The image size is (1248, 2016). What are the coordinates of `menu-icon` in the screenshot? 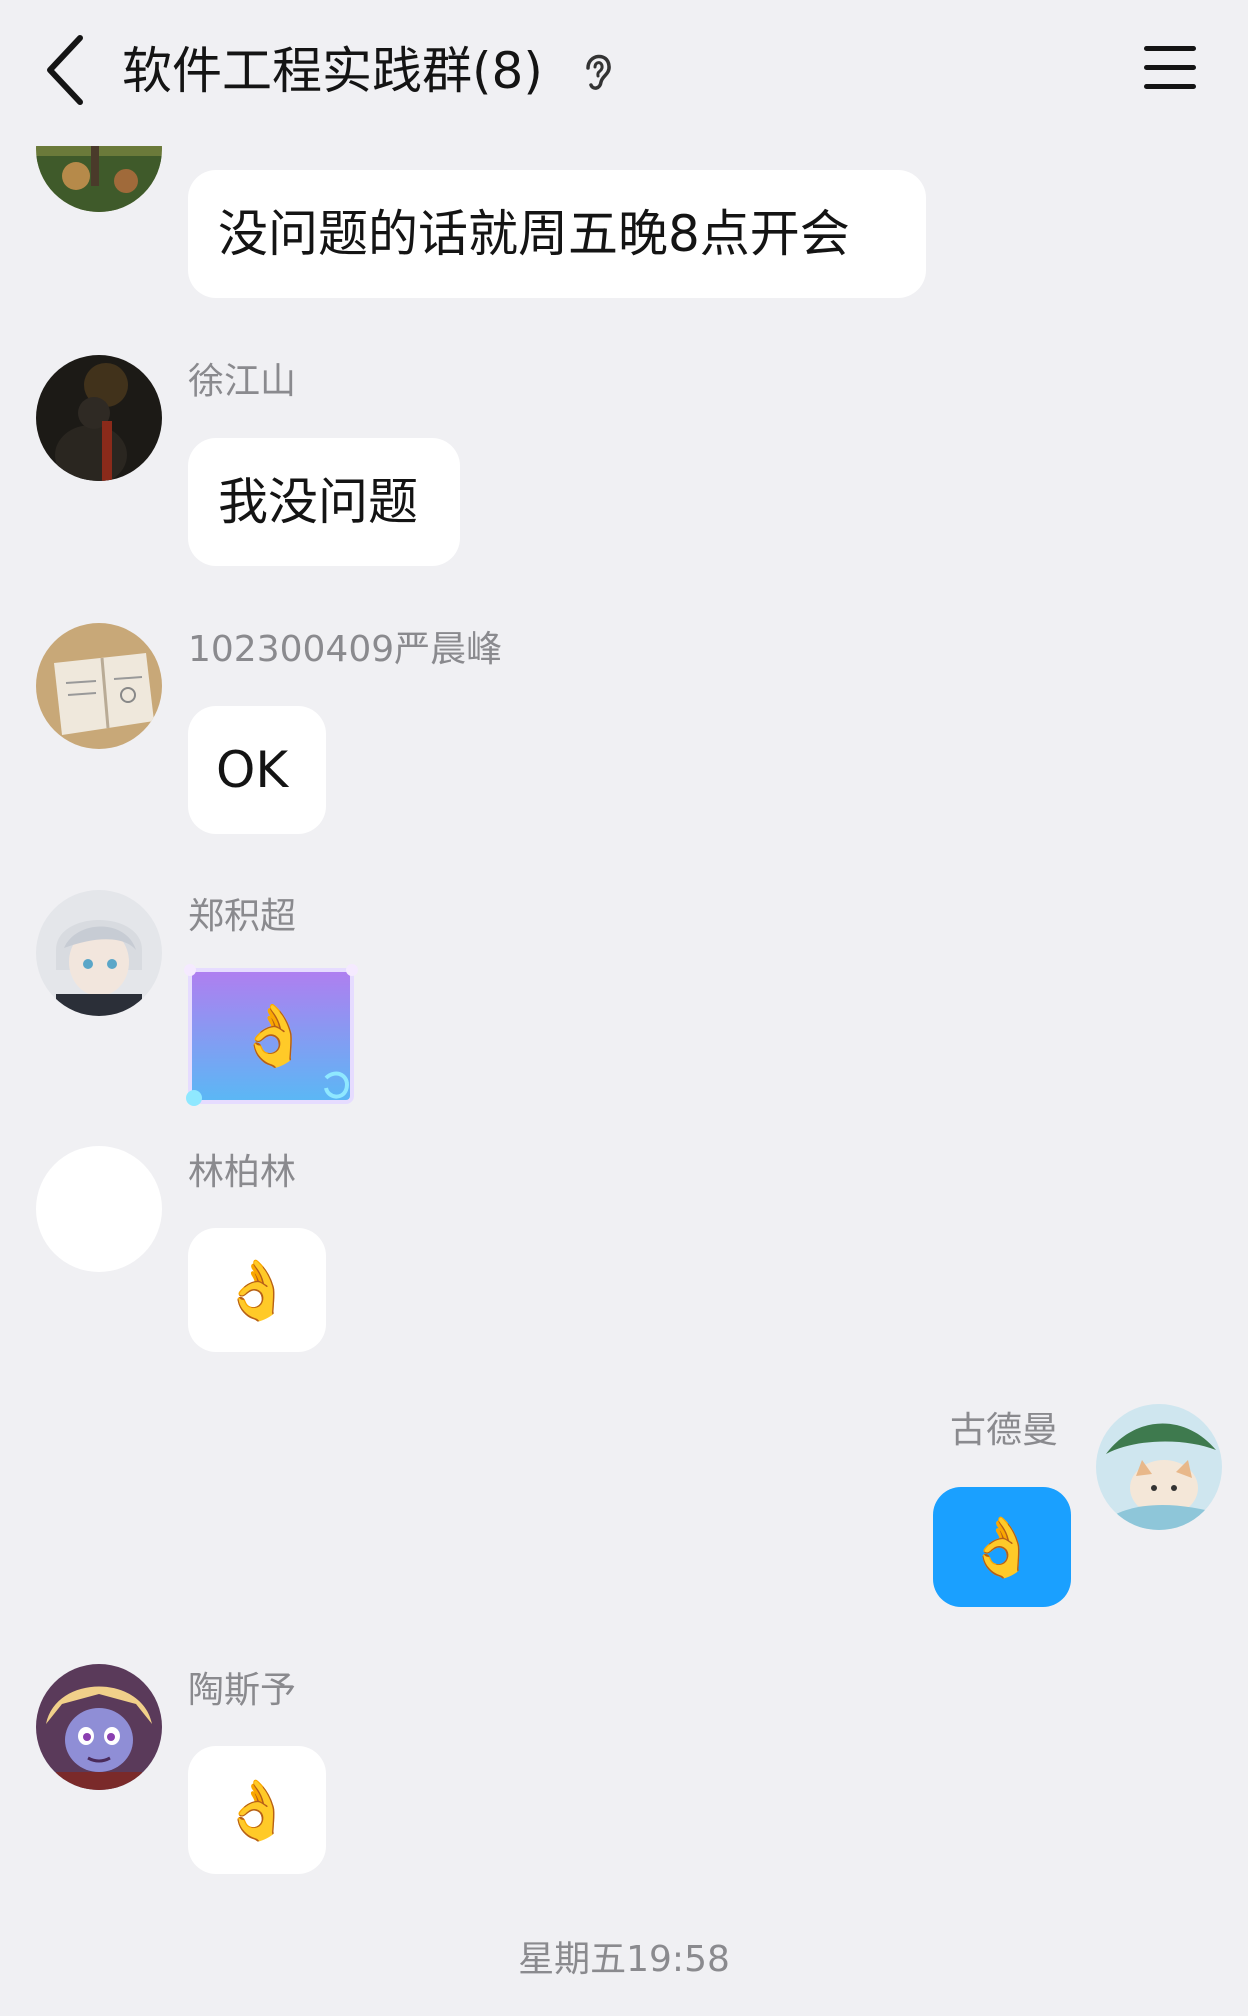 It's located at (1170, 68).